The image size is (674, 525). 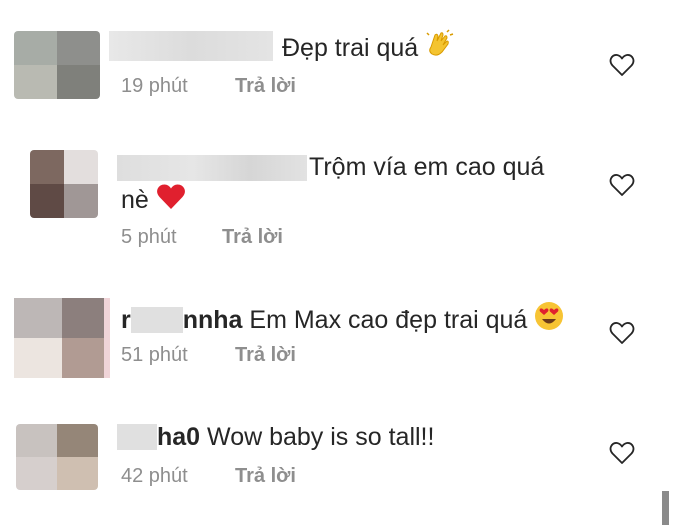 I want to click on comment-text-body: nè, so click(x=135, y=200).